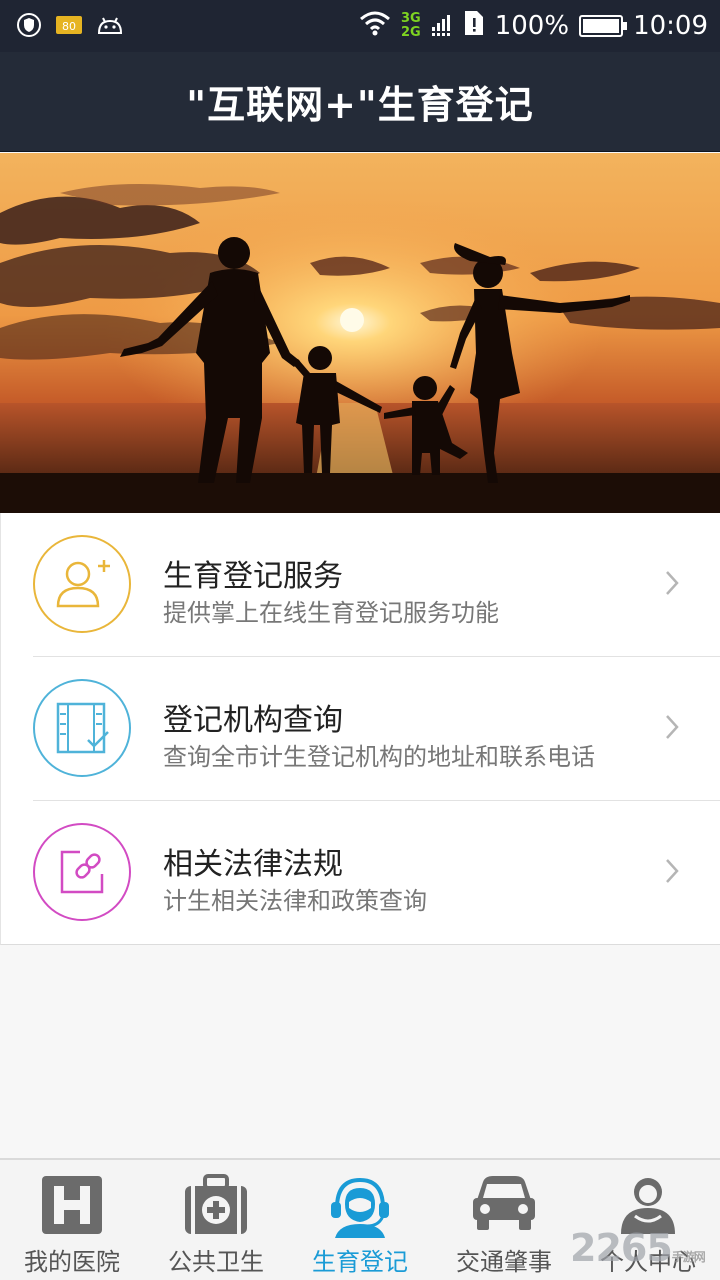 The height and width of the screenshot is (1280, 720). I want to click on status-bar: 80 3G 2G 100% 10:09, so click(360, 26).